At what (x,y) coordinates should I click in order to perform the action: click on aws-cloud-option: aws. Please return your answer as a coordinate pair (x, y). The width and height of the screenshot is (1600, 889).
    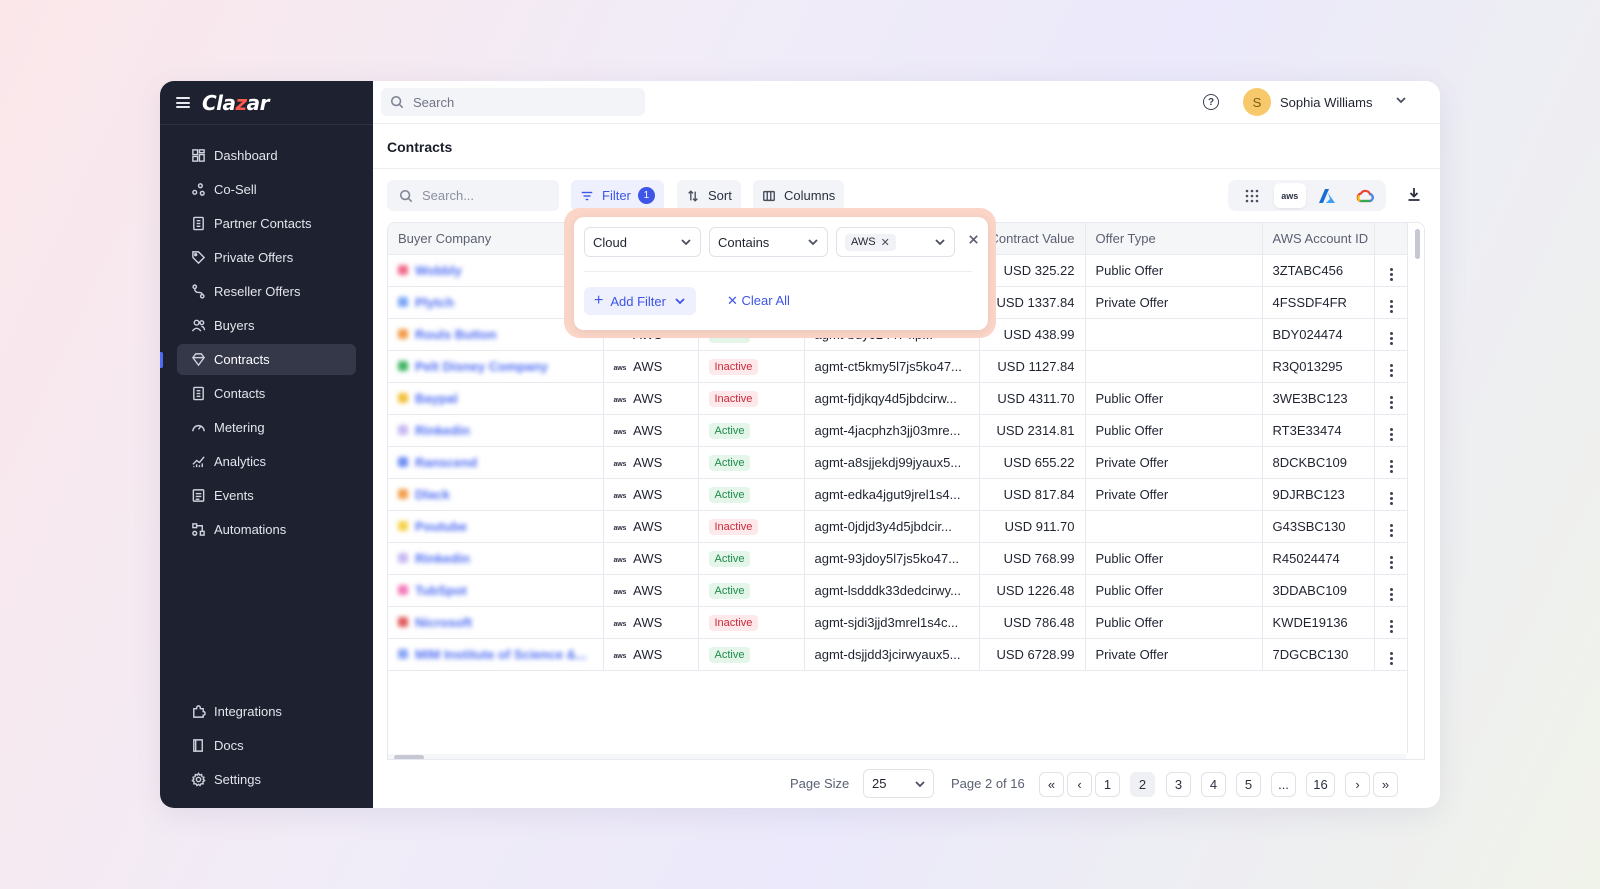
    Looking at the image, I should click on (1289, 195).